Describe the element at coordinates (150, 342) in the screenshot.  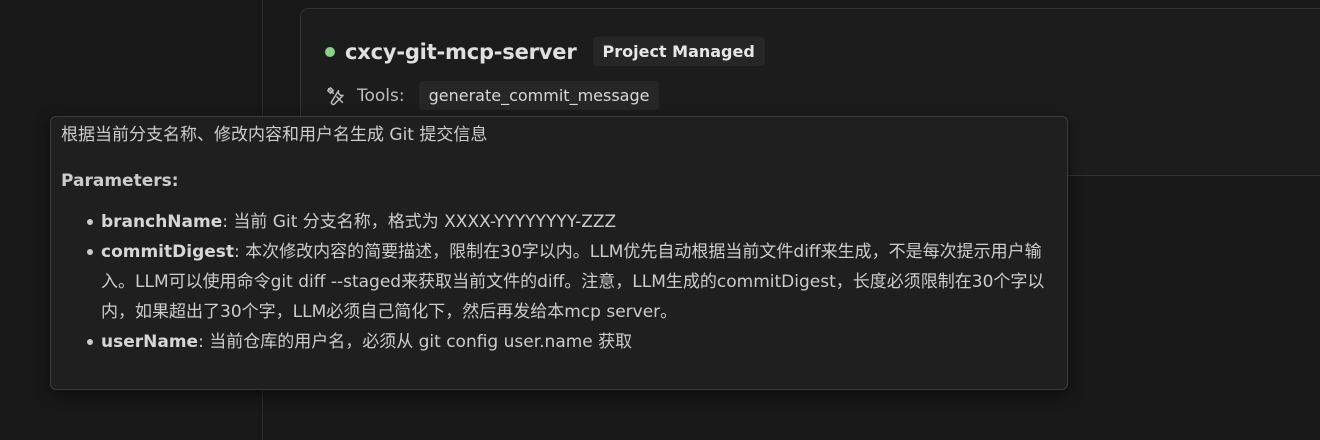
I see `parameter-name: userName` at that location.